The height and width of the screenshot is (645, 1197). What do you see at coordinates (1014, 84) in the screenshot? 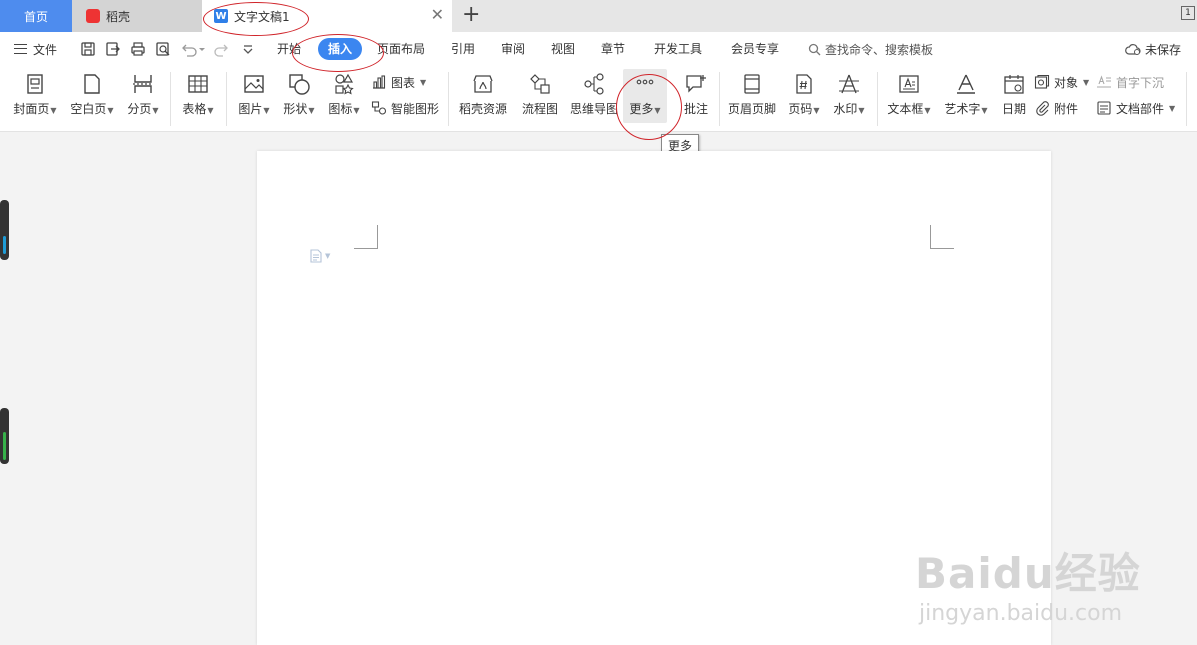
I see `calendar-icon` at bounding box center [1014, 84].